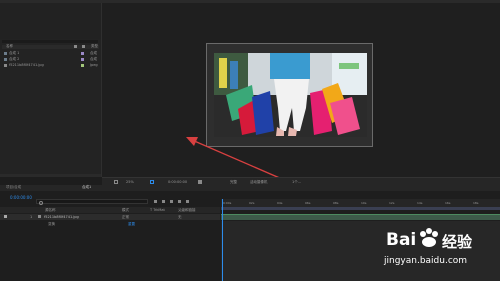 This screenshot has height=281, width=500. I want to click on layer-name: f5211b8f0f4741.jpg, so click(61, 217).